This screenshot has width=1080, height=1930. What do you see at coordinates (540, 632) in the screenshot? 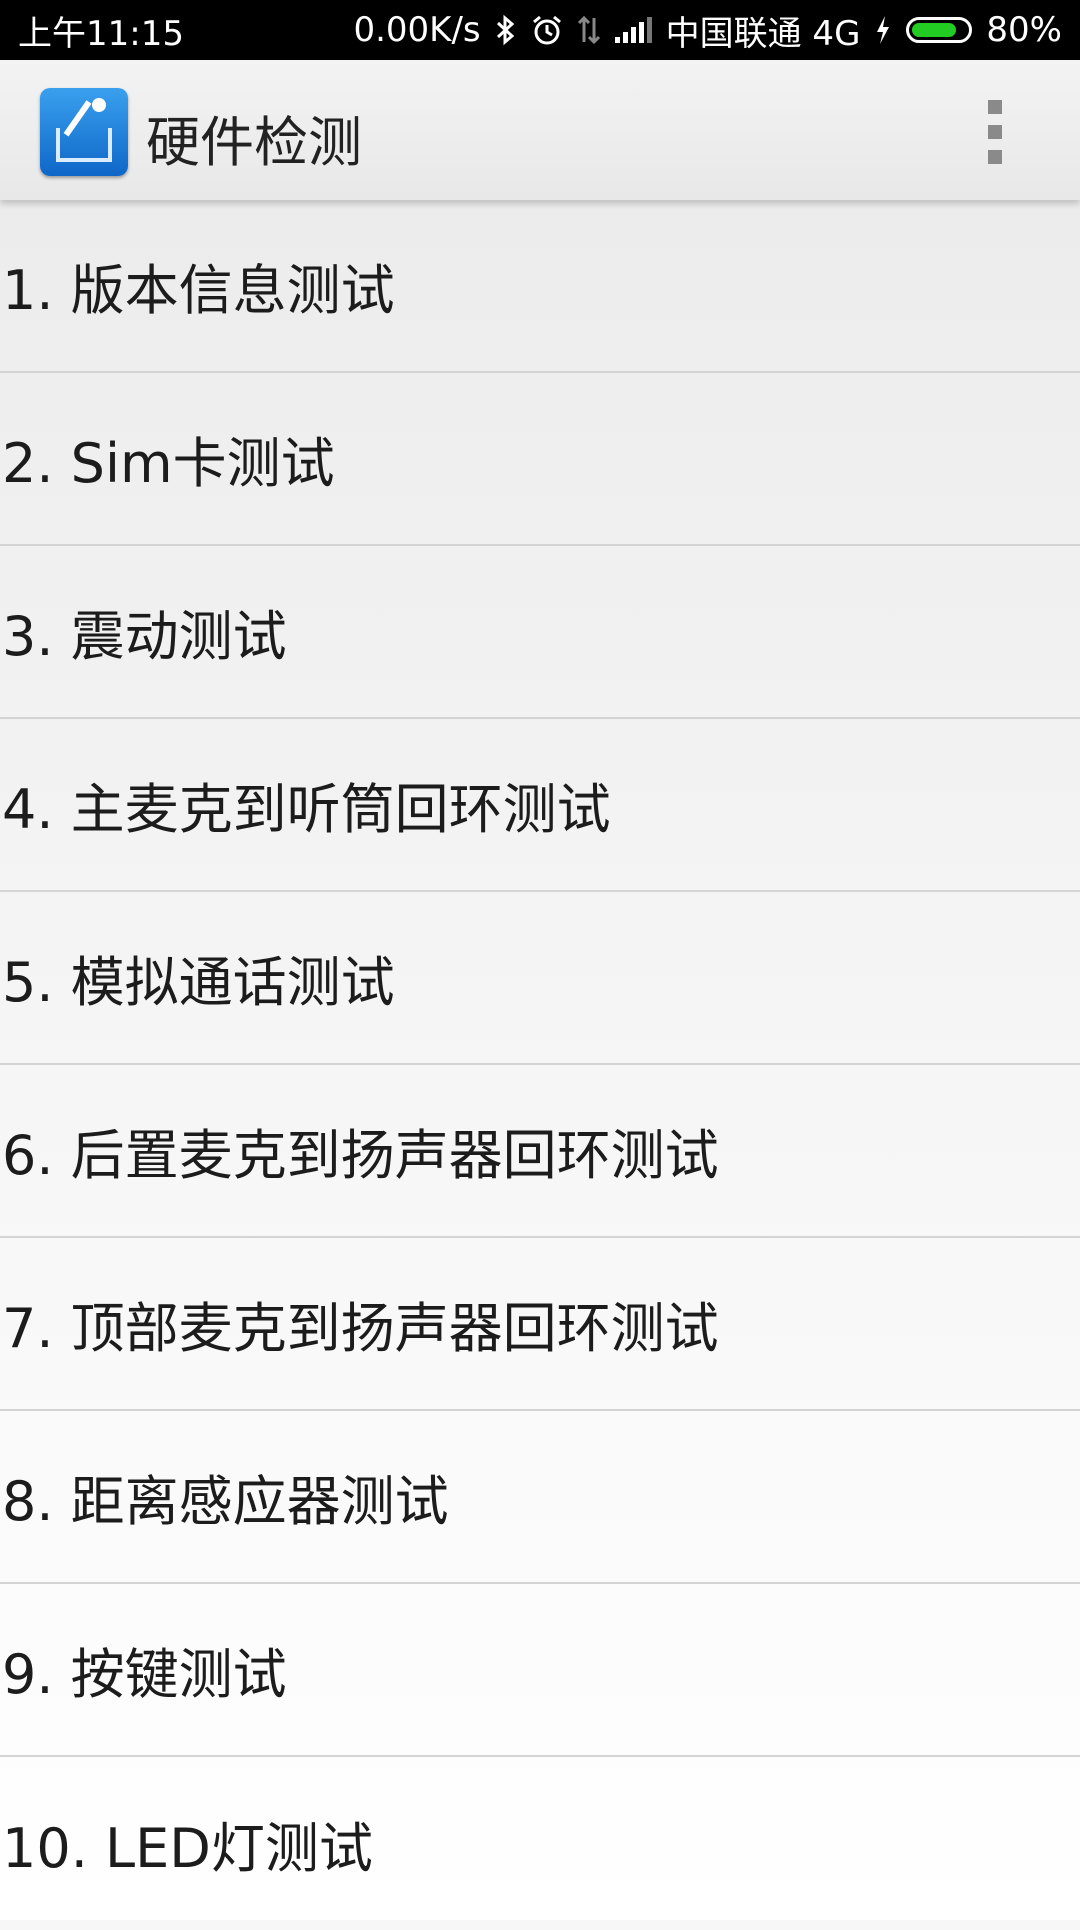
I see `list-item: 3. 震动测试` at bounding box center [540, 632].